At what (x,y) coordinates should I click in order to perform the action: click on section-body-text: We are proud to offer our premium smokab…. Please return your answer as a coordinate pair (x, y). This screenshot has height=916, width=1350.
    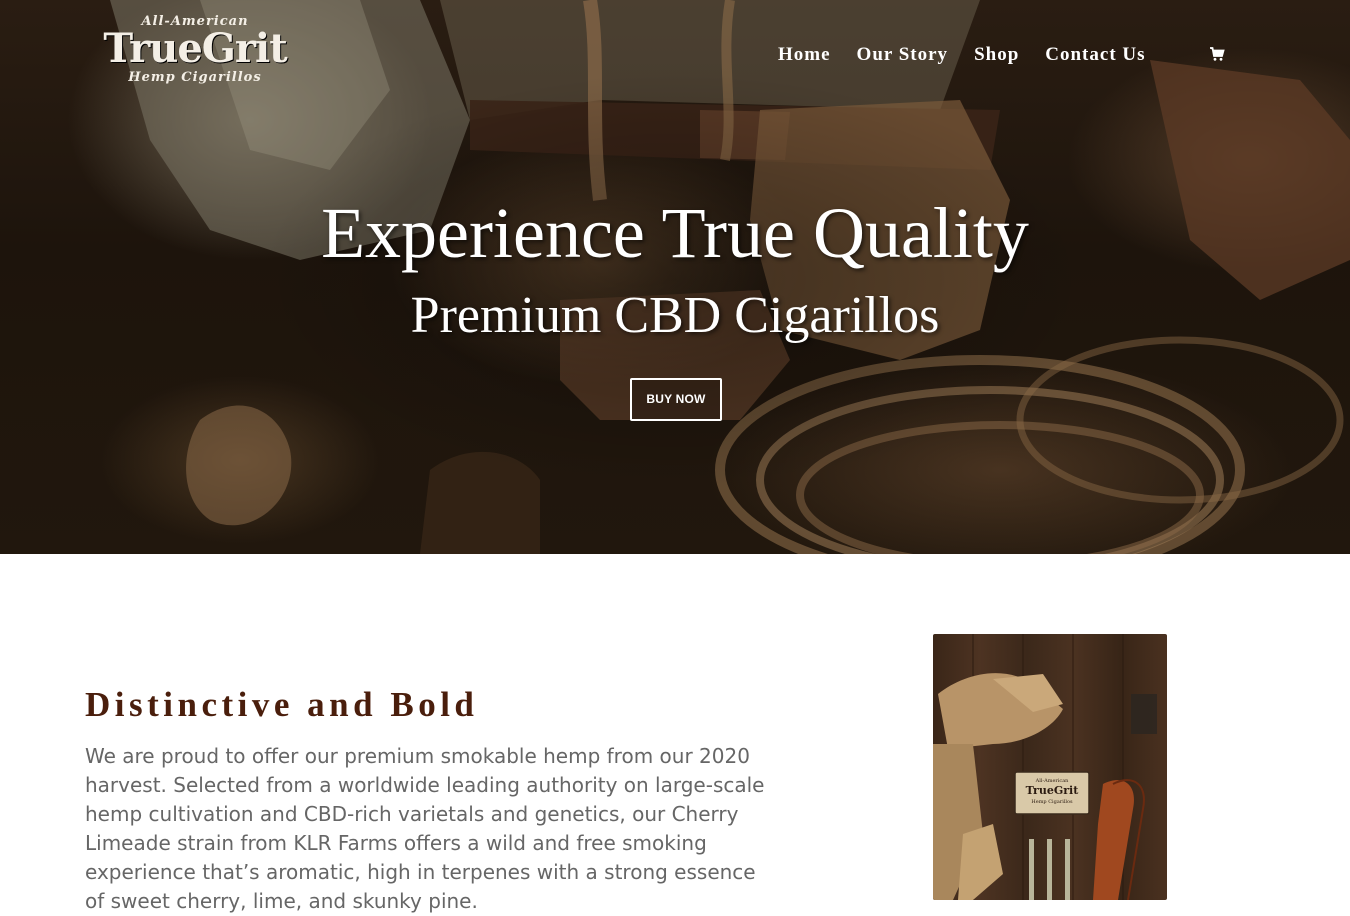
    Looking at the image, I should click on (425, 828).